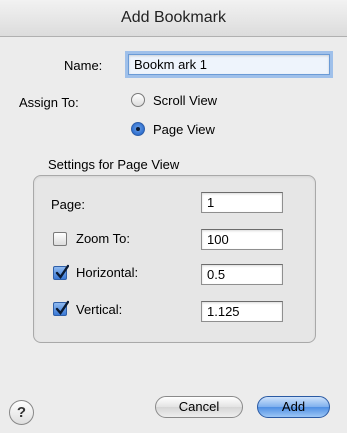 The image size is (347, 433). I want to click on page-label: Page:, so click(68, 204).